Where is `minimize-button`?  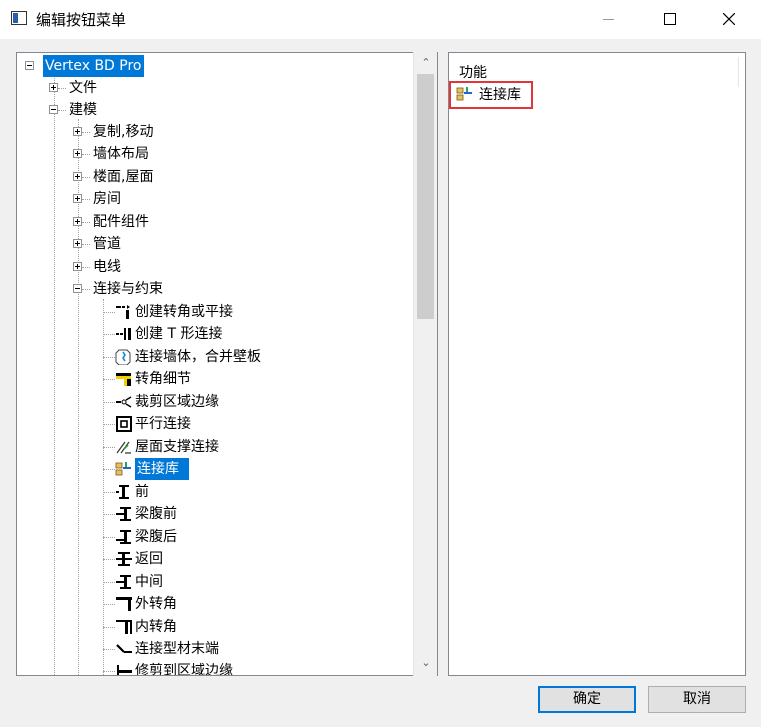
minimize-button is located at coordinates (609, 19).